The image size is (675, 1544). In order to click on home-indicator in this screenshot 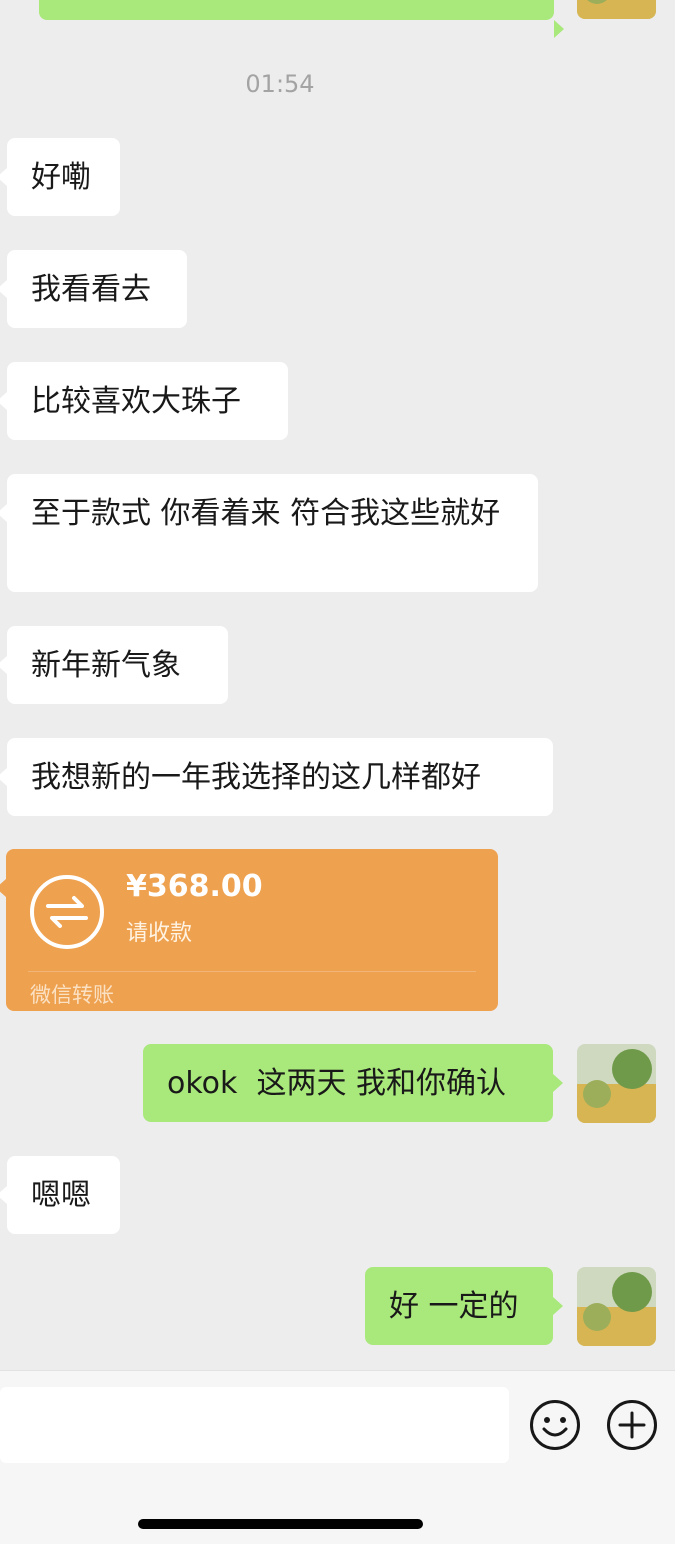, I will do `click(280, 1524)`.